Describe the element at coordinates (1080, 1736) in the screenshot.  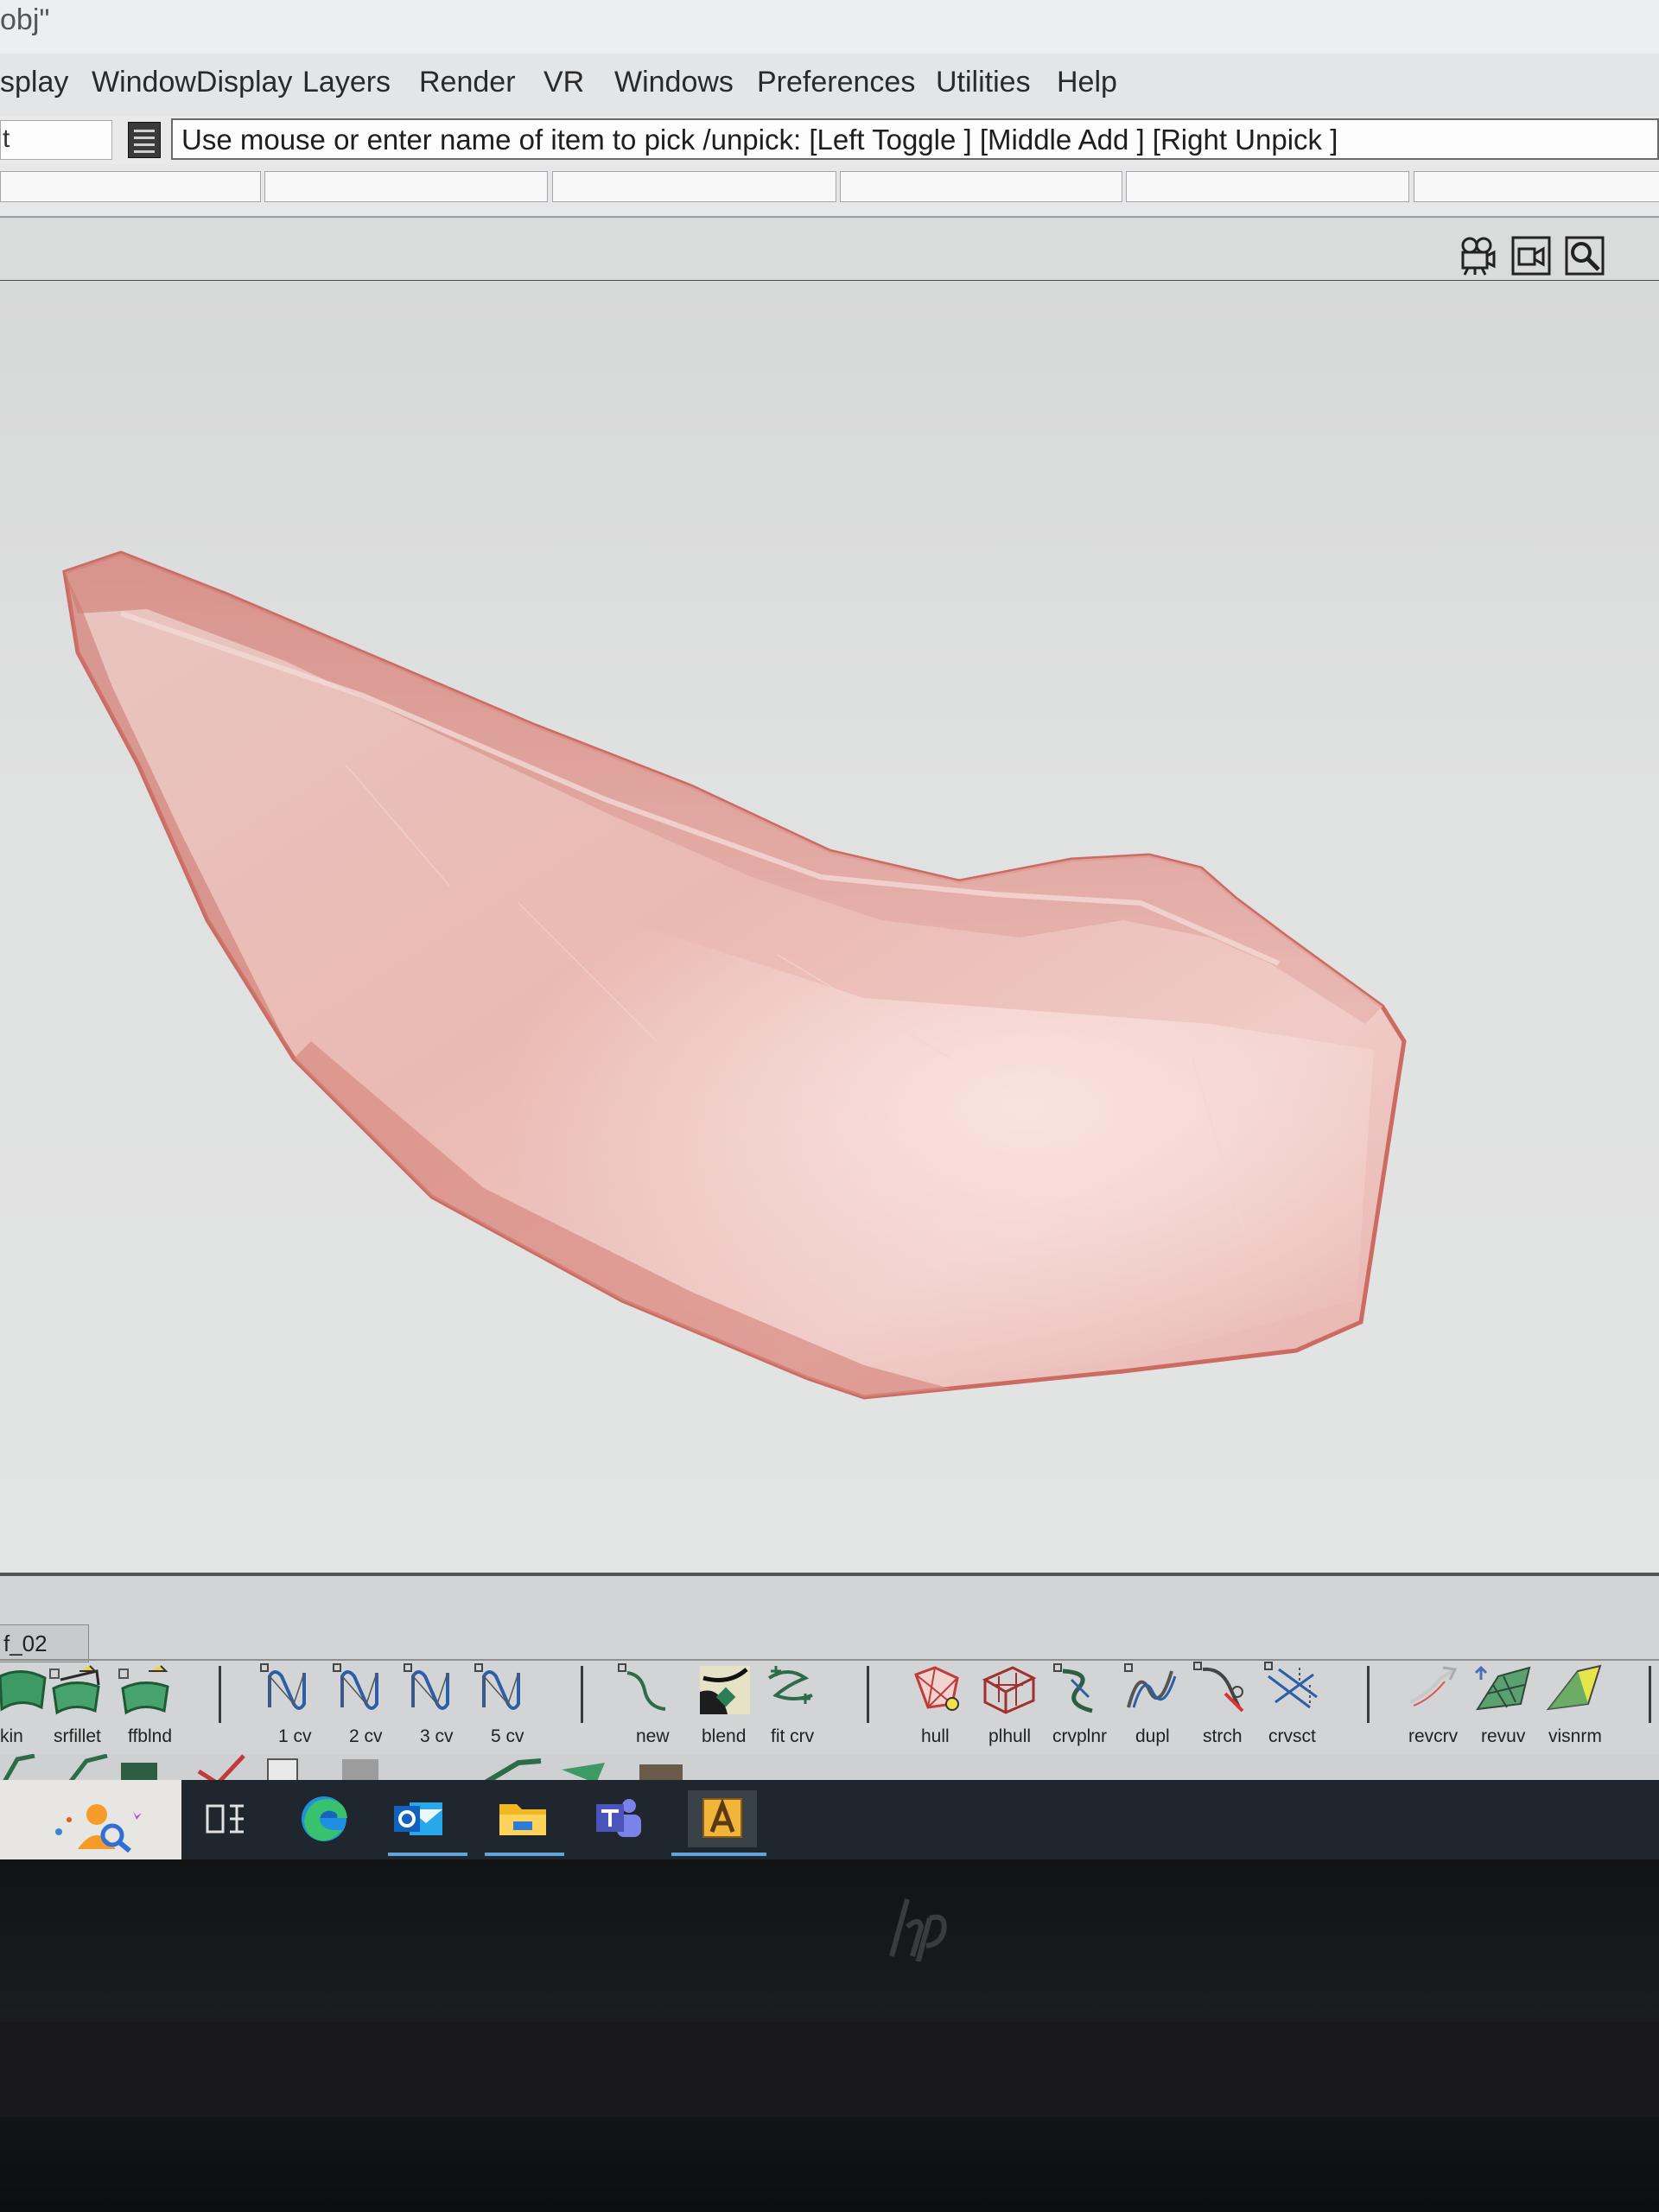
I see `tool-label-crvplnr: crvplnr` at that location.